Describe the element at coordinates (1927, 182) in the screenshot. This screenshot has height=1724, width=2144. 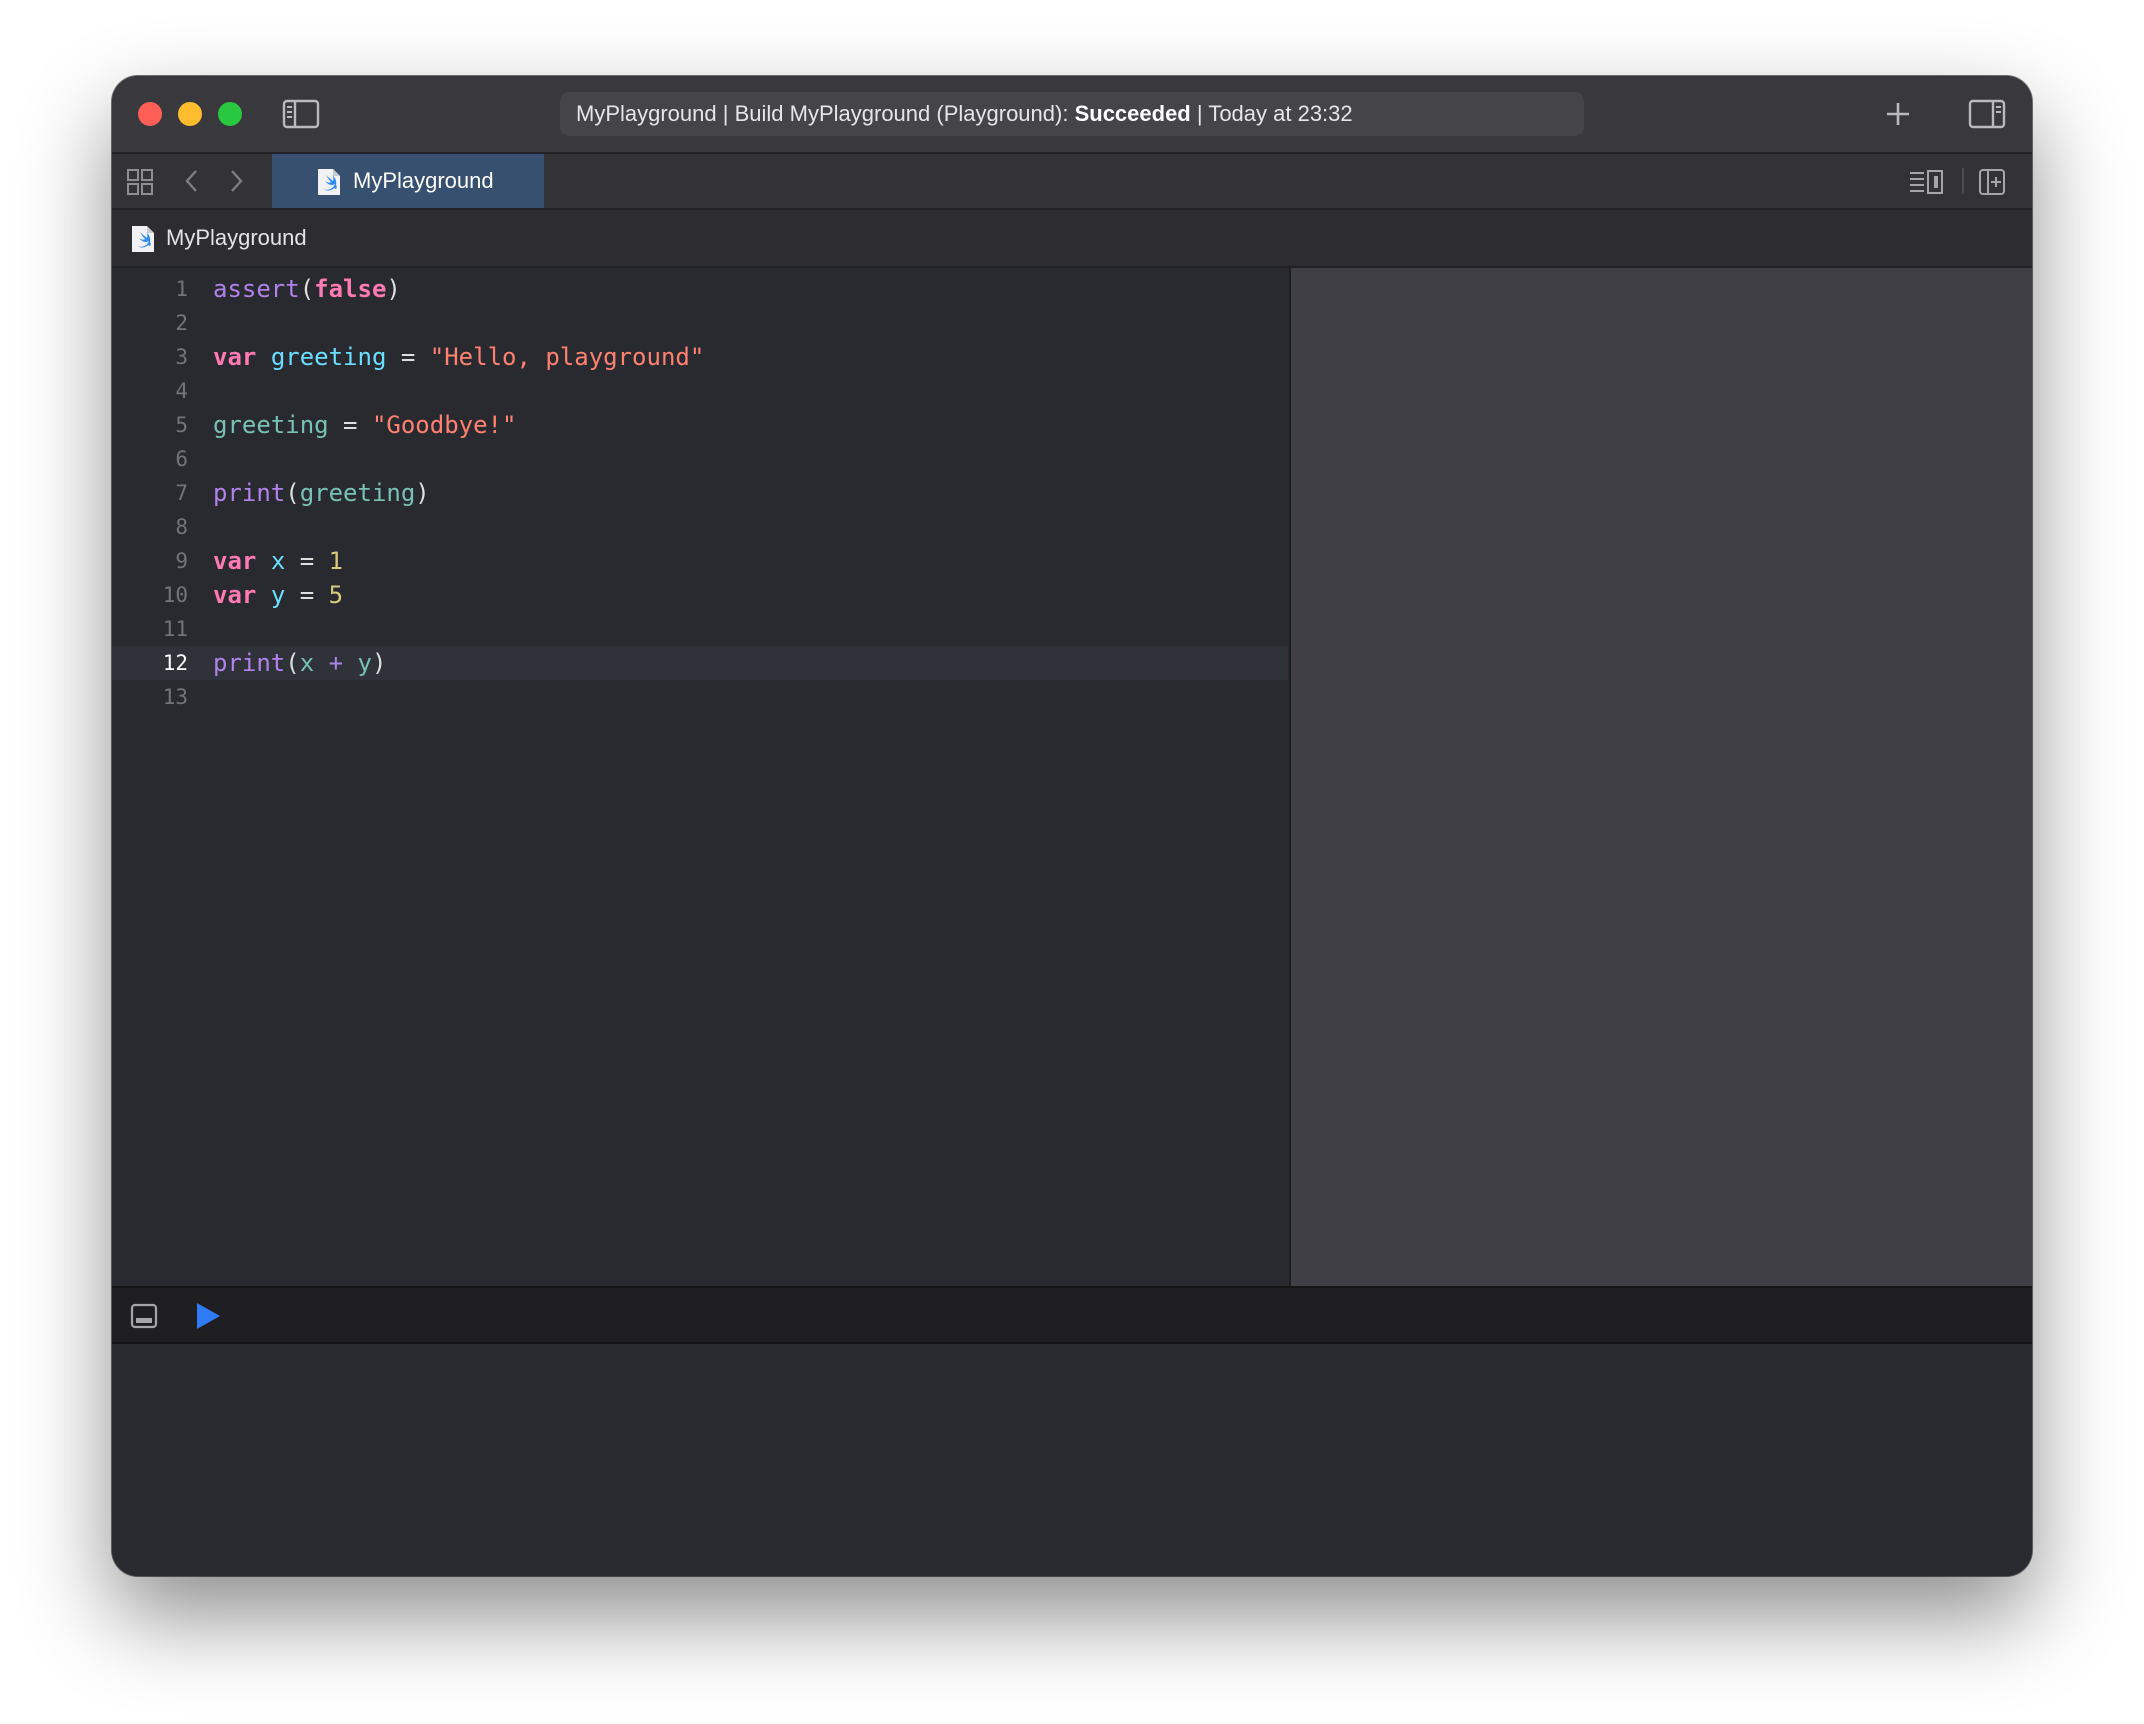
I see `editor-options-icon` at that location.